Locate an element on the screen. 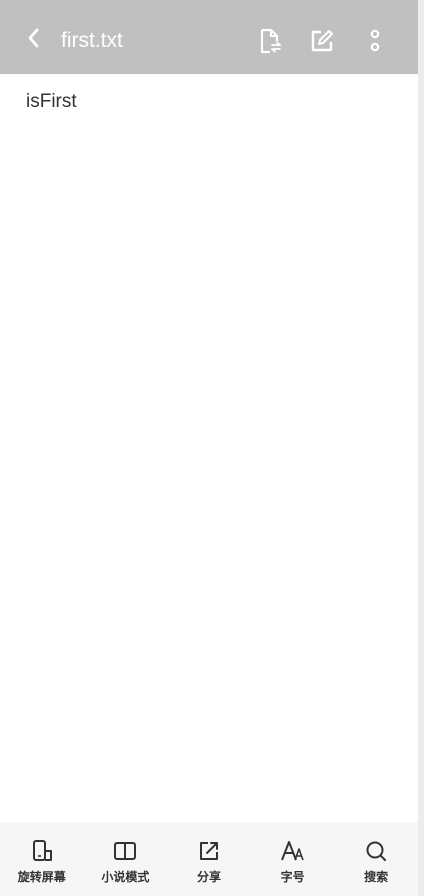  more-options-button is located at coordinates (375, 41).